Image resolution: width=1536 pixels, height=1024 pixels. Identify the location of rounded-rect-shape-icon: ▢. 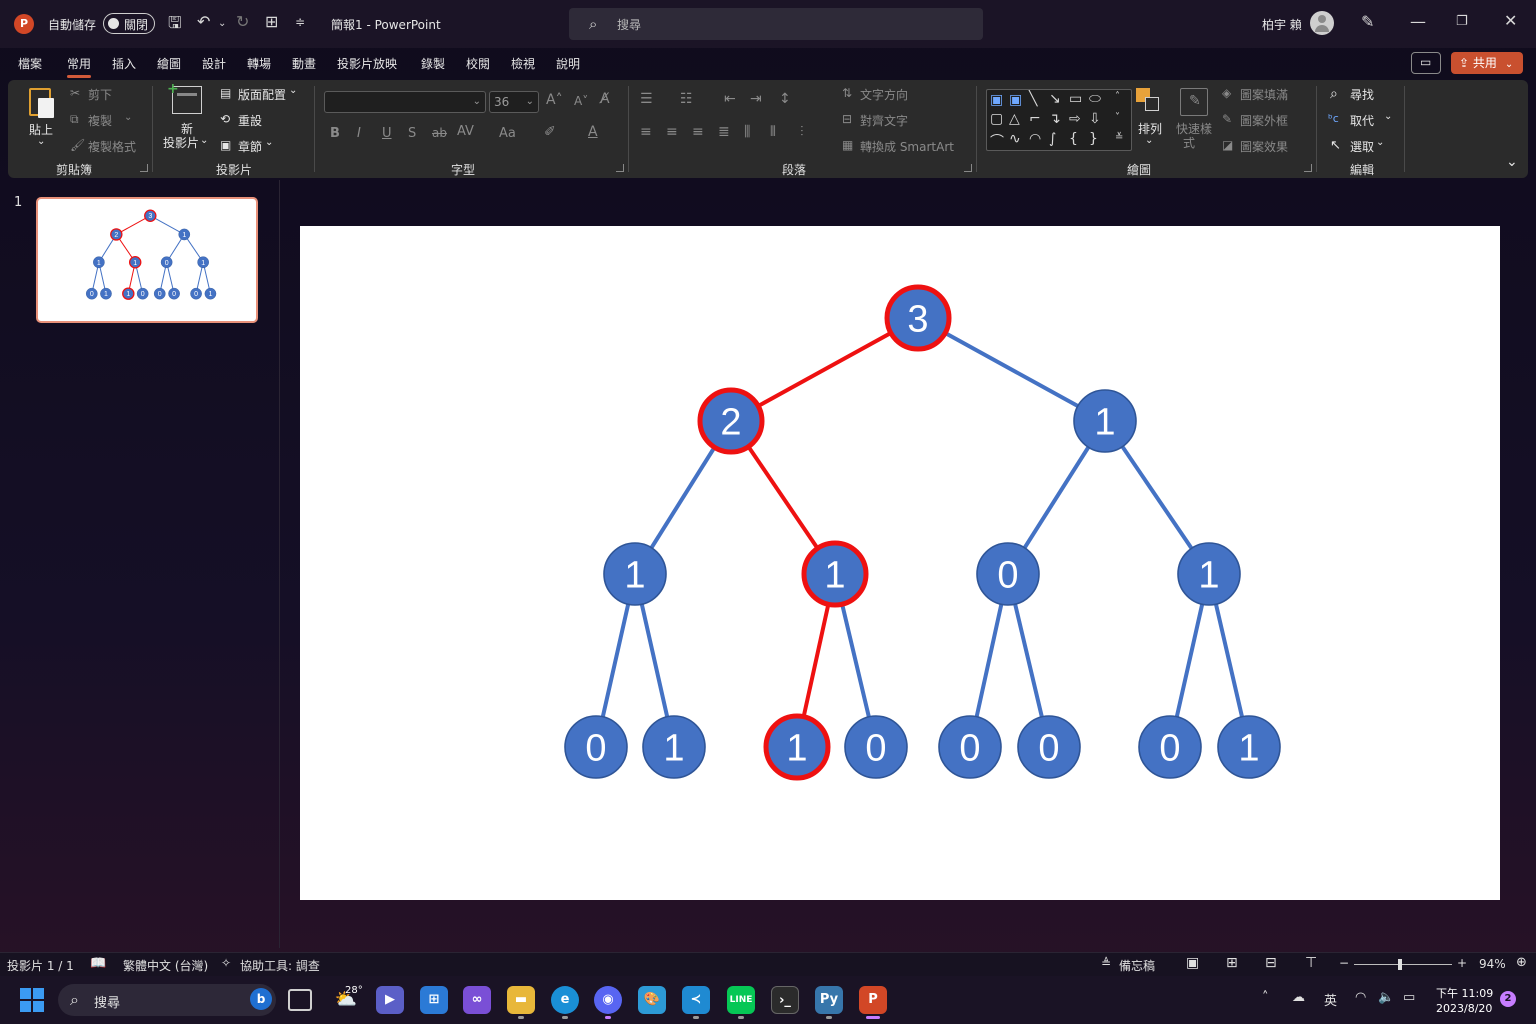
(996, 119).